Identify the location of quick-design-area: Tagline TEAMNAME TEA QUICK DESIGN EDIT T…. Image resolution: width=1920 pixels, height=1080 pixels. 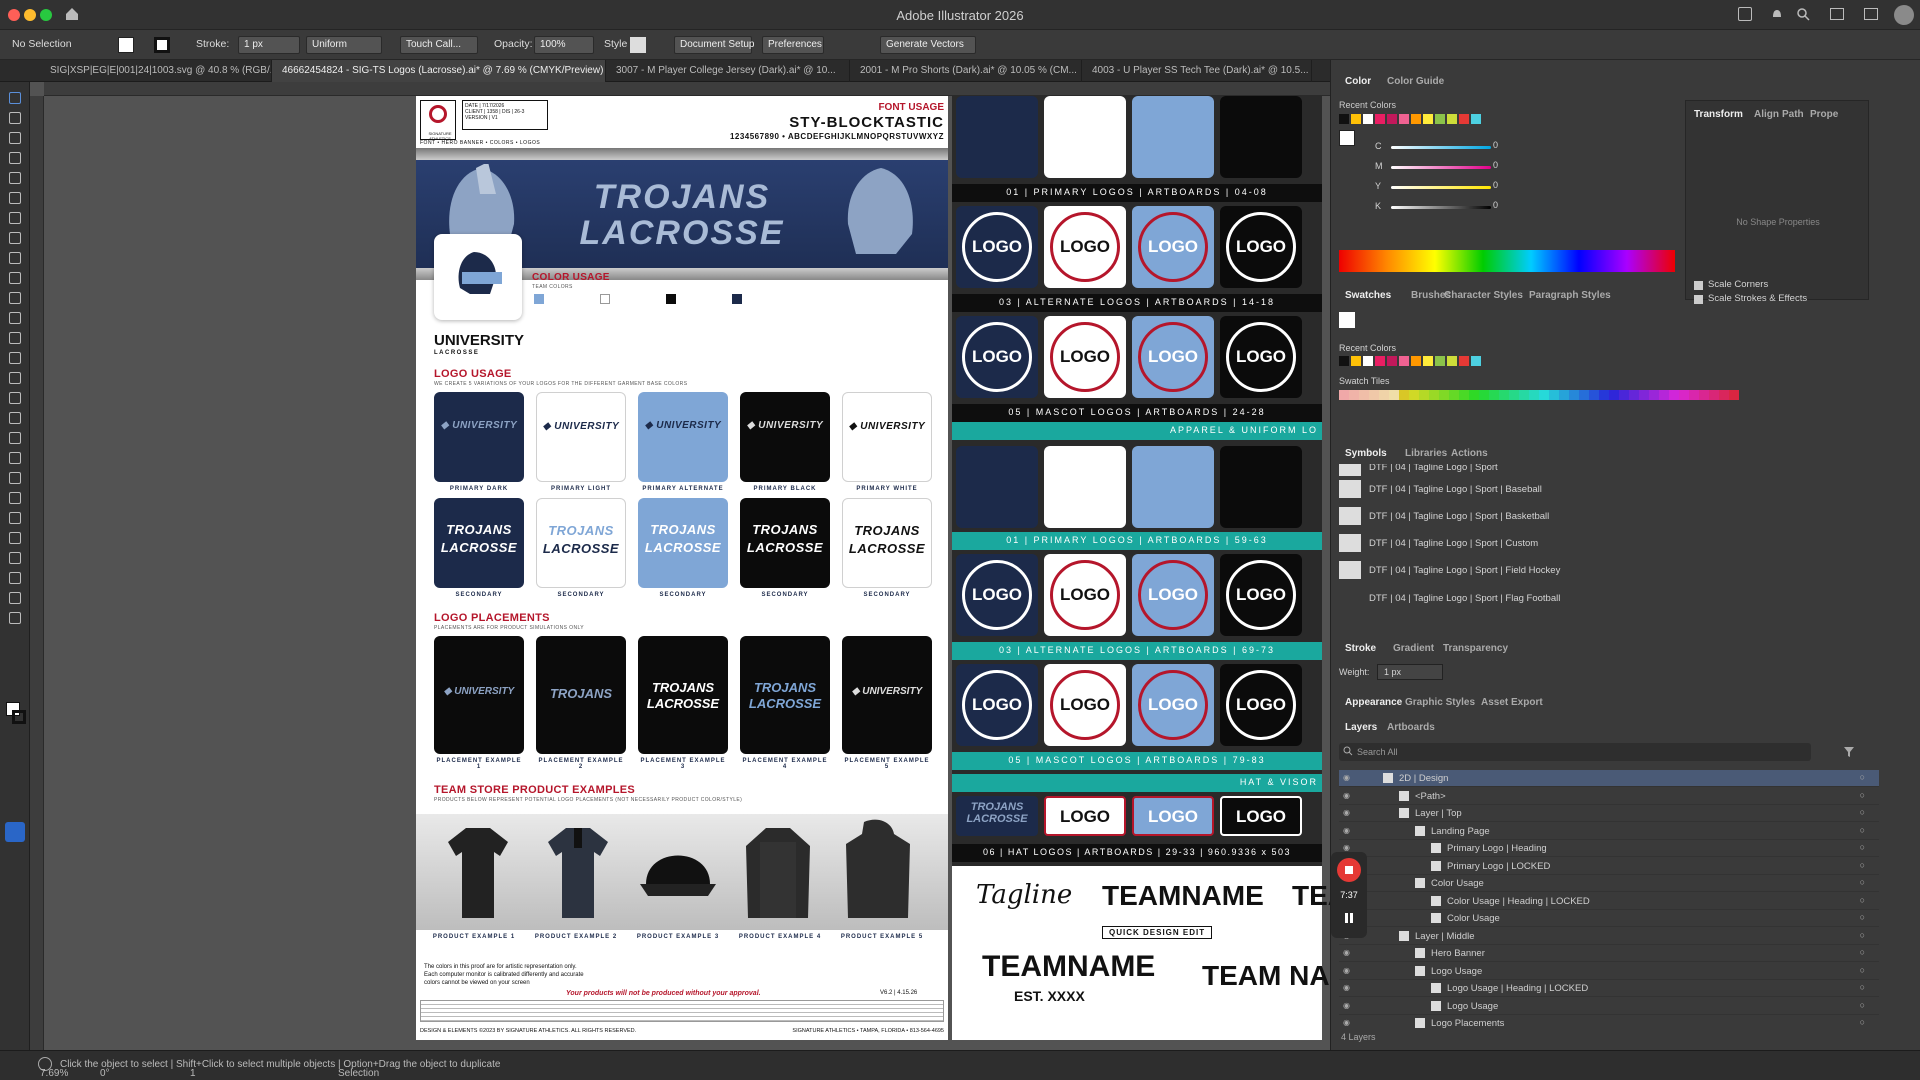
(1141, 953).